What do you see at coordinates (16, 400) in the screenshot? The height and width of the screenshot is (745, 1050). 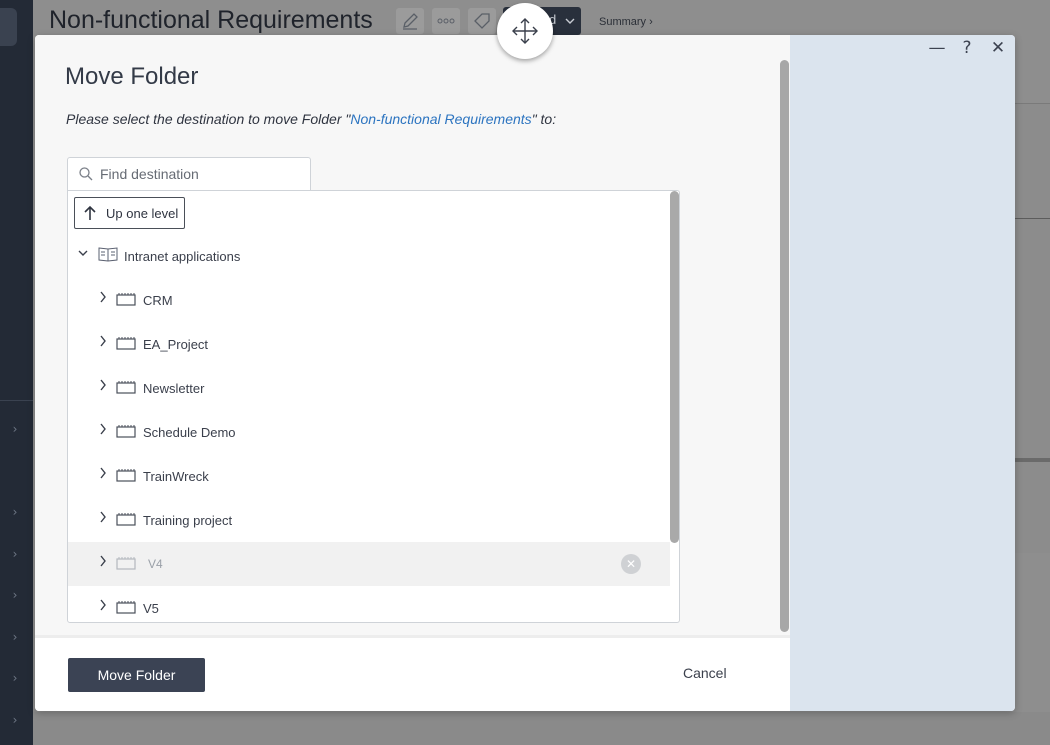 I see `background-sidebar-divider` at bounding box center [16, 400].